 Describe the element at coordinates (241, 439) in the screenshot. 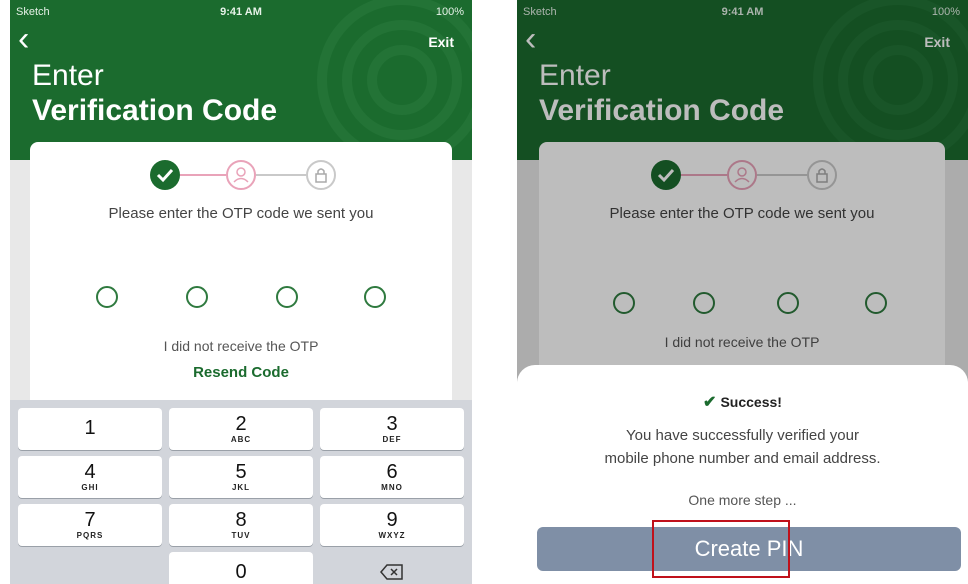

I see `key-letters: ABC` at that location.